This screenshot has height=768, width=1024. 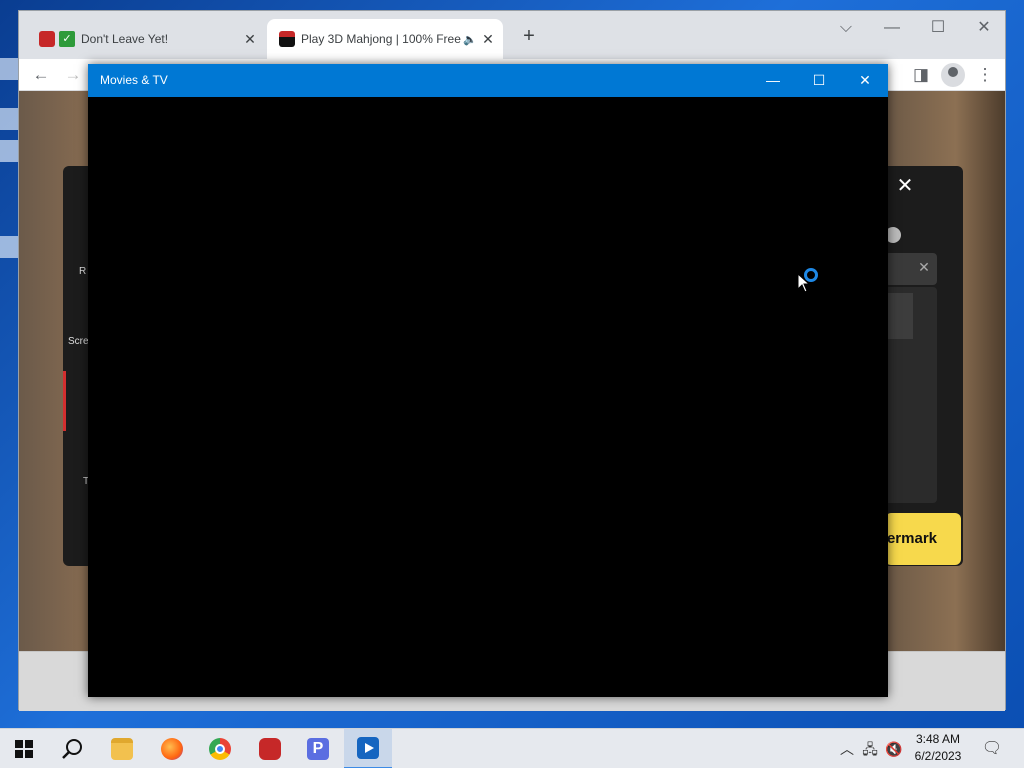 I want to click on menu-kebab-icon: ⋮, so click(x=985, y=75).